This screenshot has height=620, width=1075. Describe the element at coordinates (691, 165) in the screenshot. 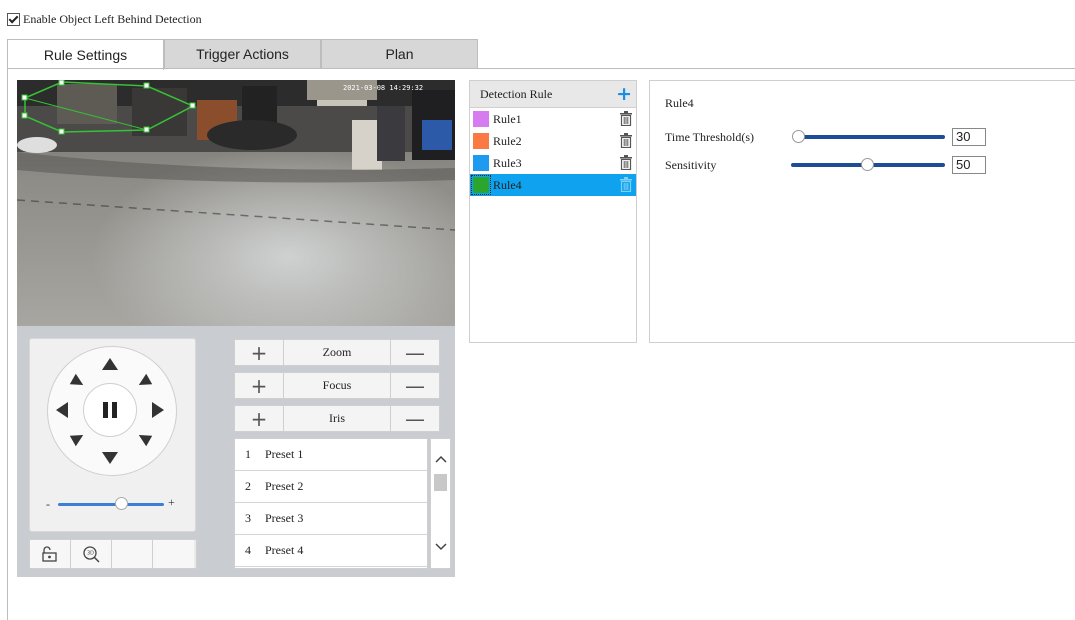

I see `sensitivity-label: Sensitivity` at that location.